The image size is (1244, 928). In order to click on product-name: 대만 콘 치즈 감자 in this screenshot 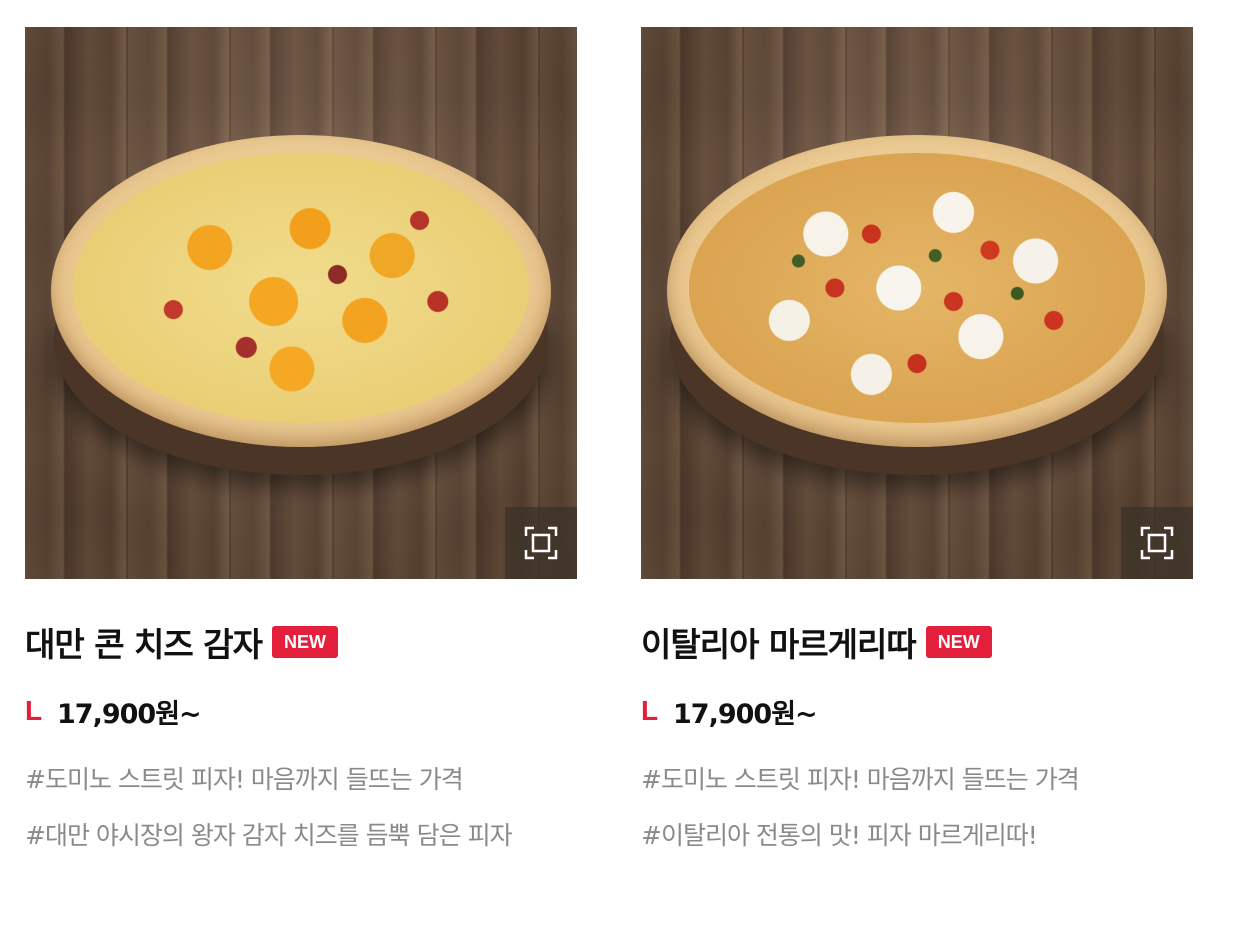, I will do `click(144, 642)`.